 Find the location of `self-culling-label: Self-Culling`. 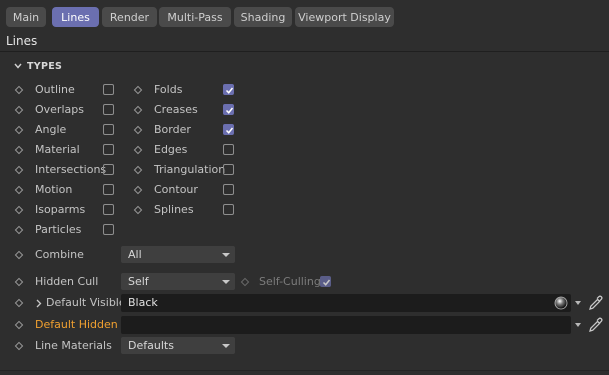

self-culling-label: Self-Culling is located at coordinates (290, 281).